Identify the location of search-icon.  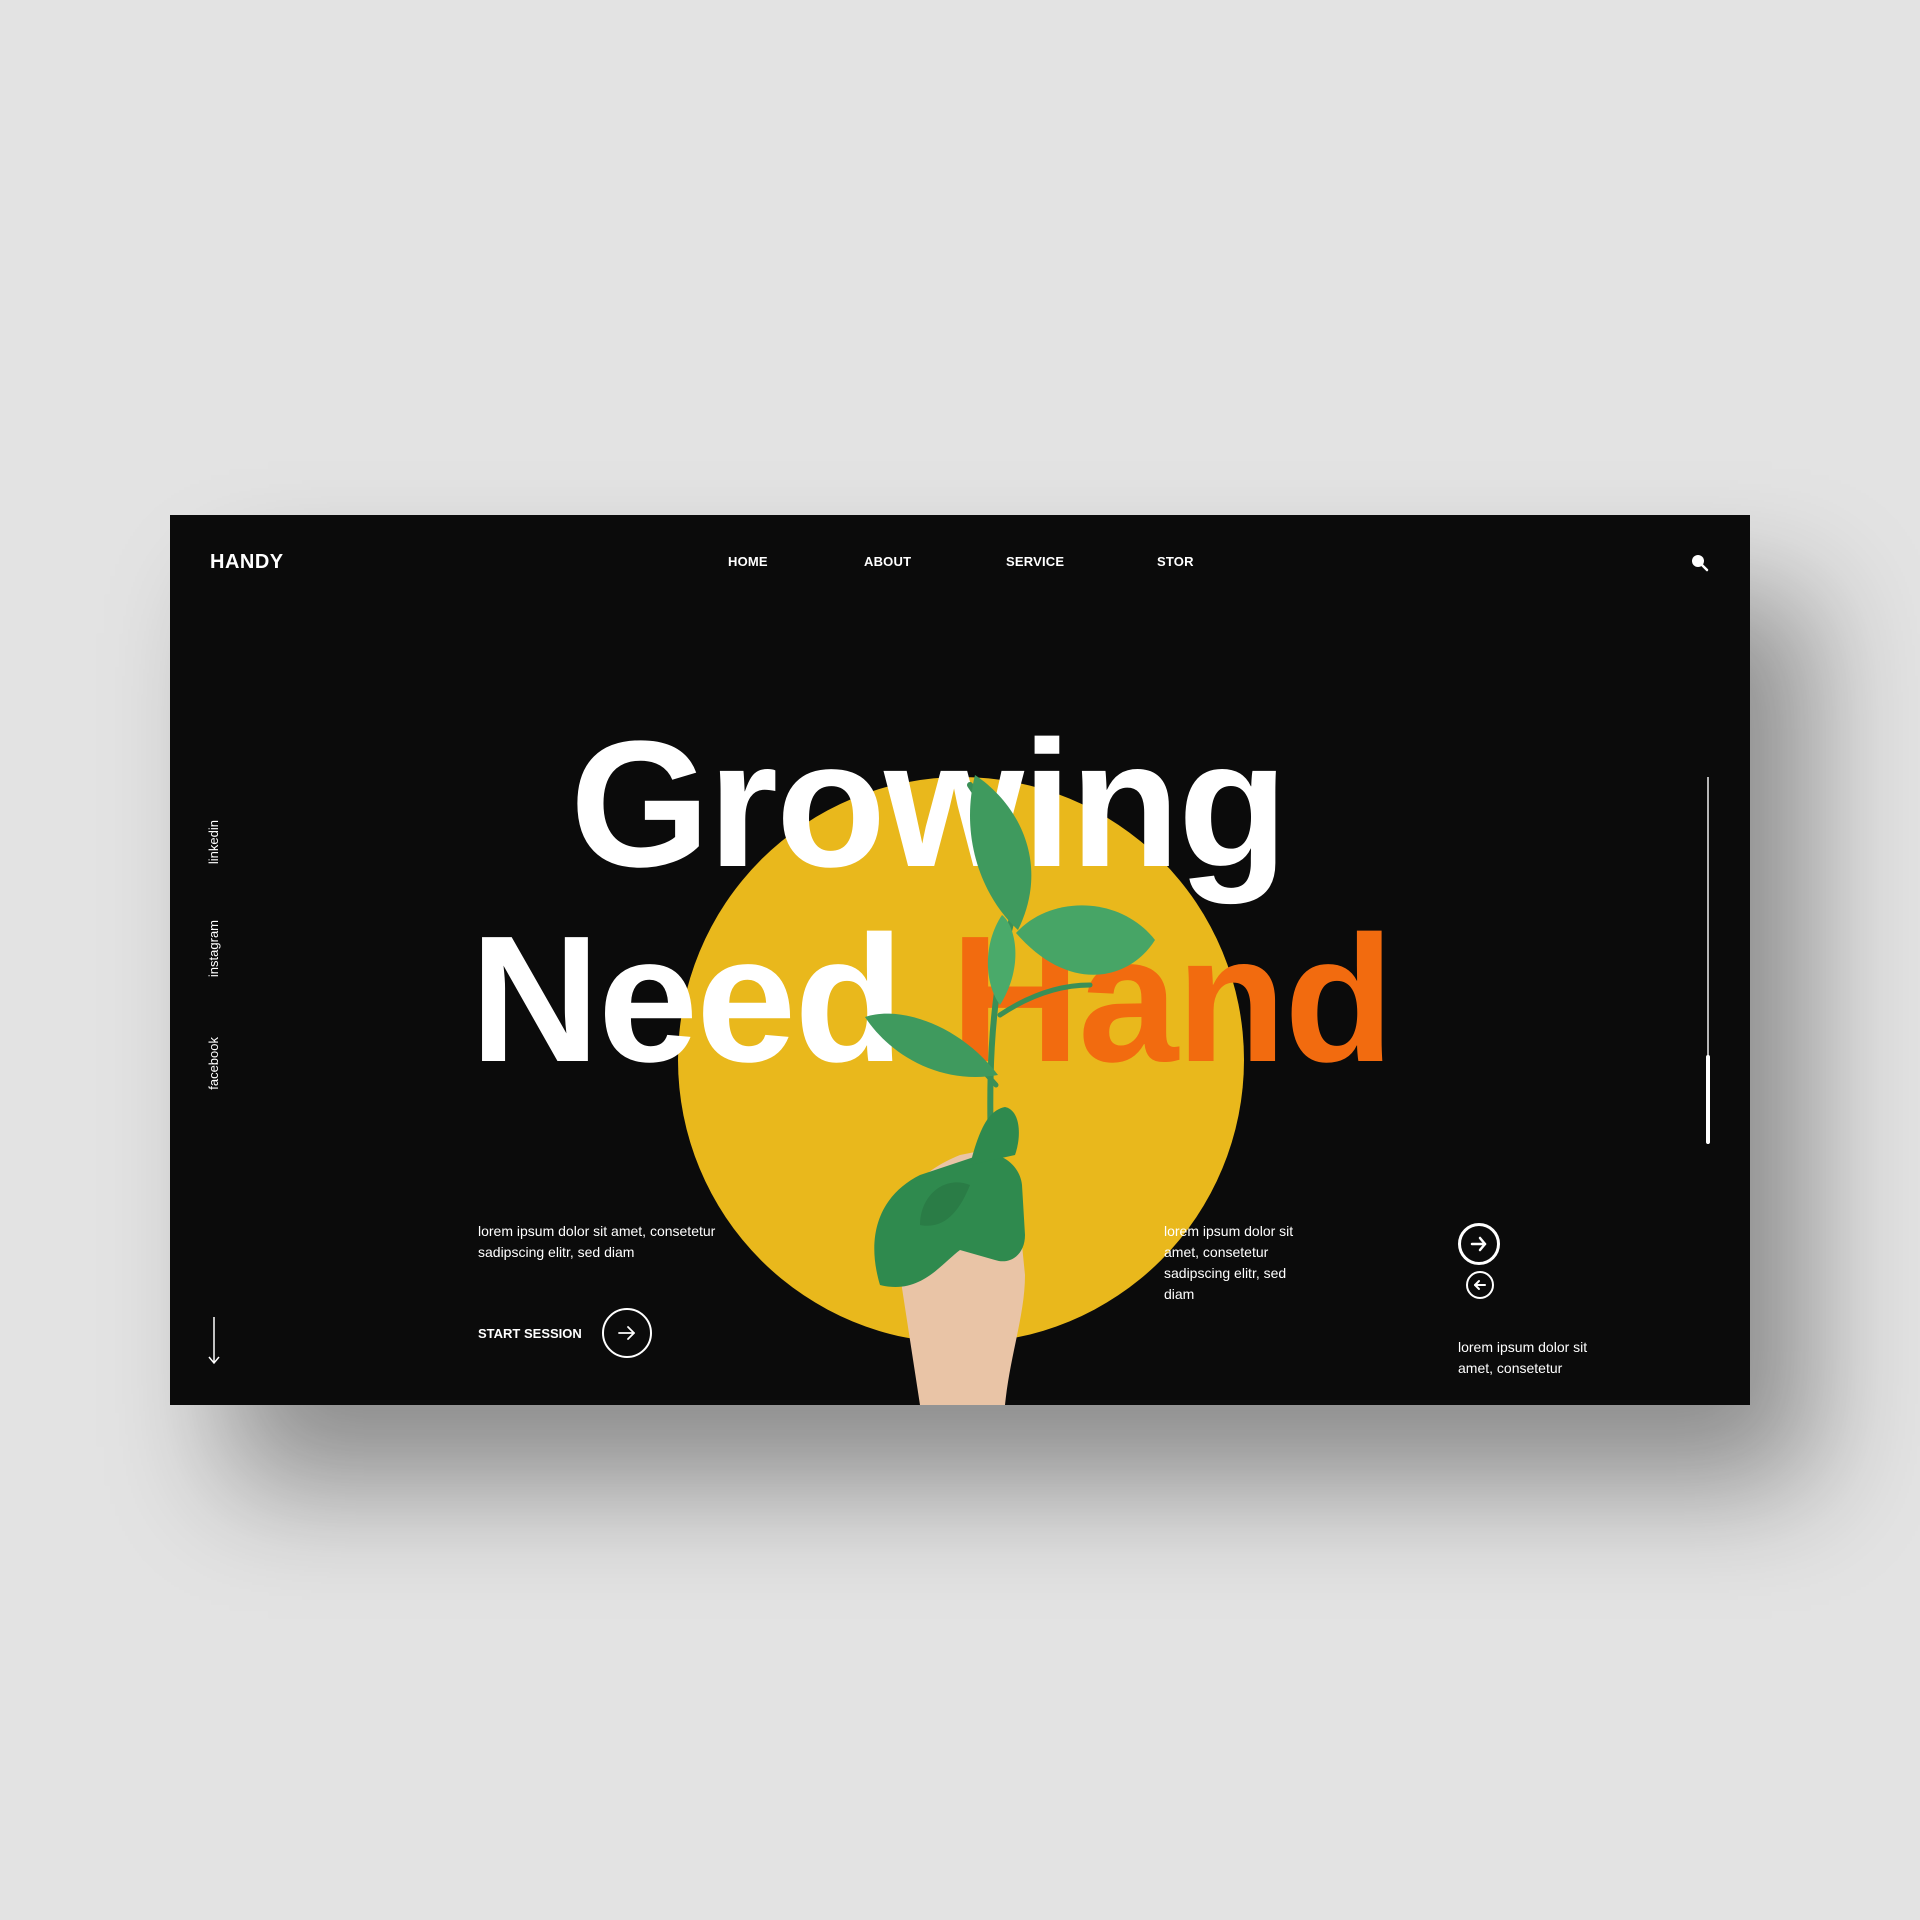
(1700, 563).